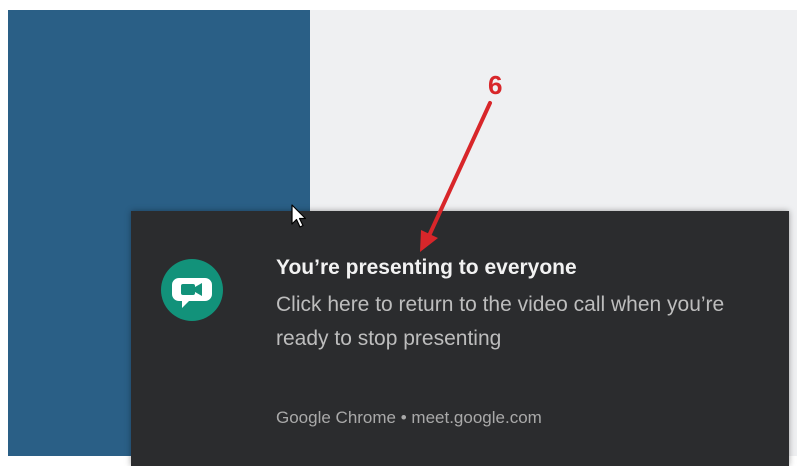  I want to click on notification-source: Google Chrome • meet.google.com, so click(409, 417).